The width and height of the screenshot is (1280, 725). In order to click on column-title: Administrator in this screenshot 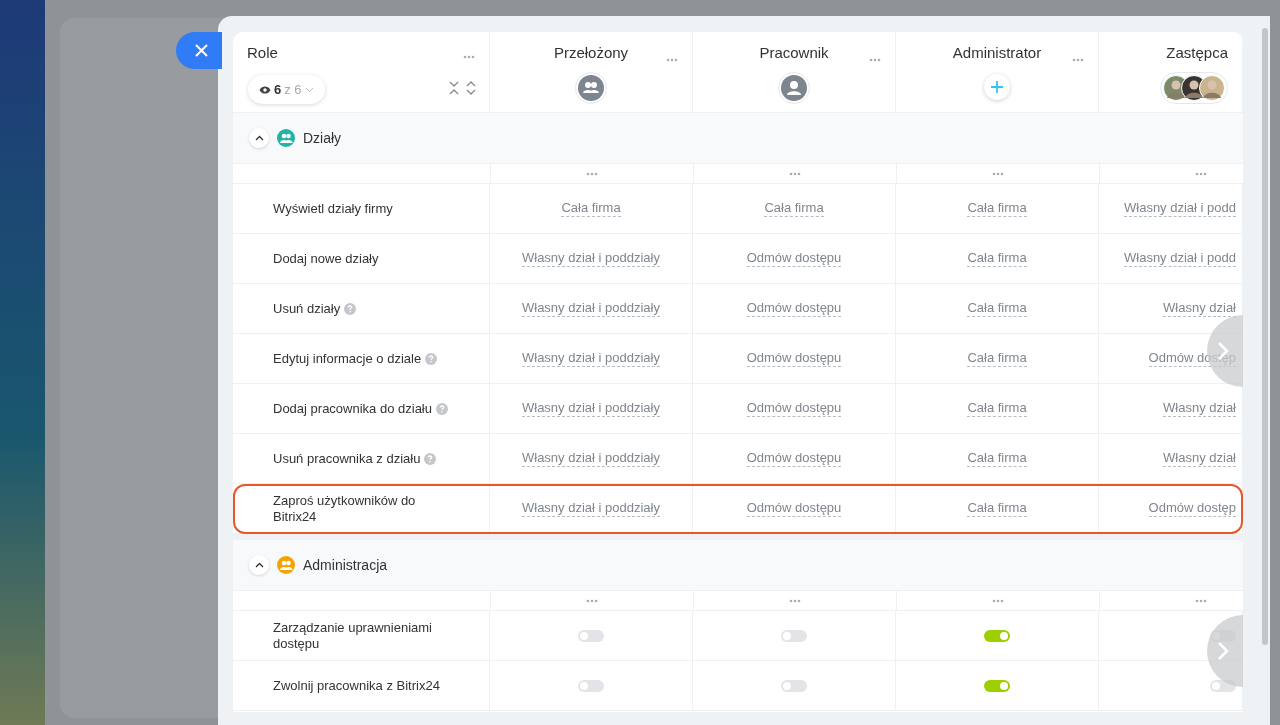, I will do `click(997, 53)`.